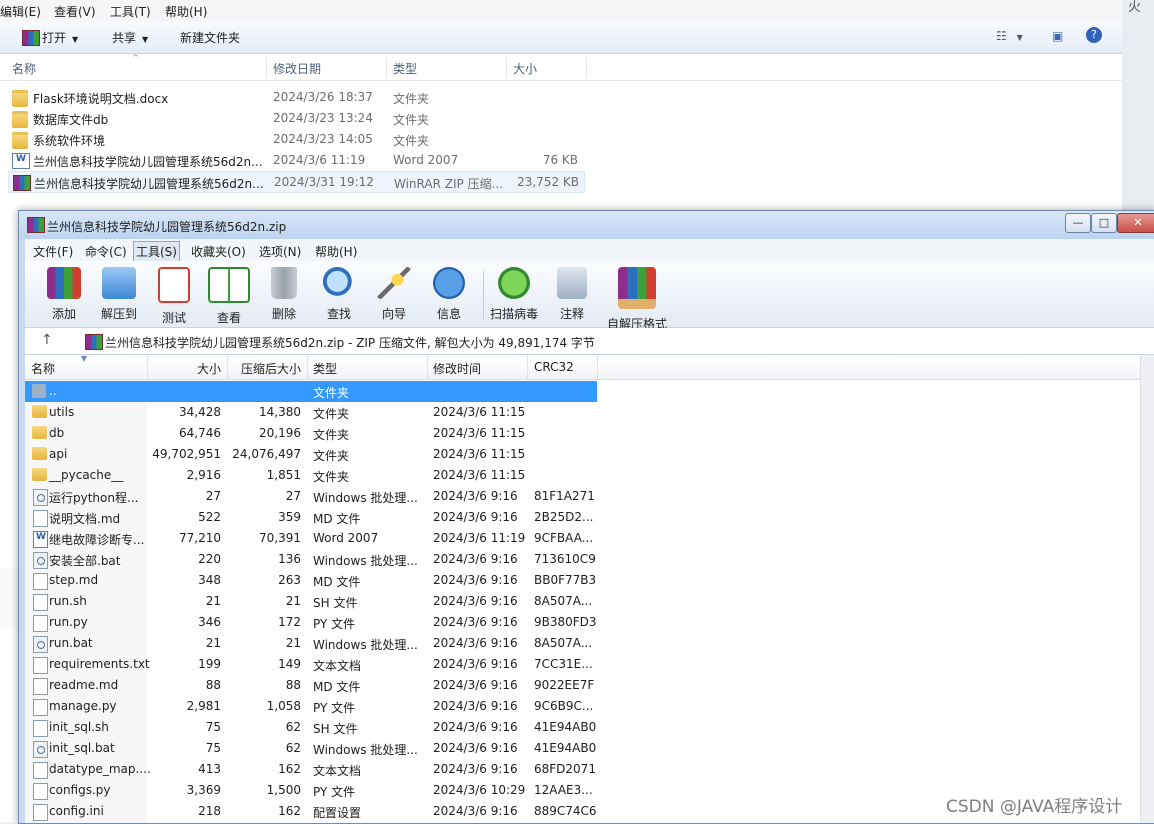 This screenshot has width=1154, height=824. What do you see at coordinates (156, 251) in the screenshot?
I see `menu-tools: 工具(S)` at bounding box center [156, 251].